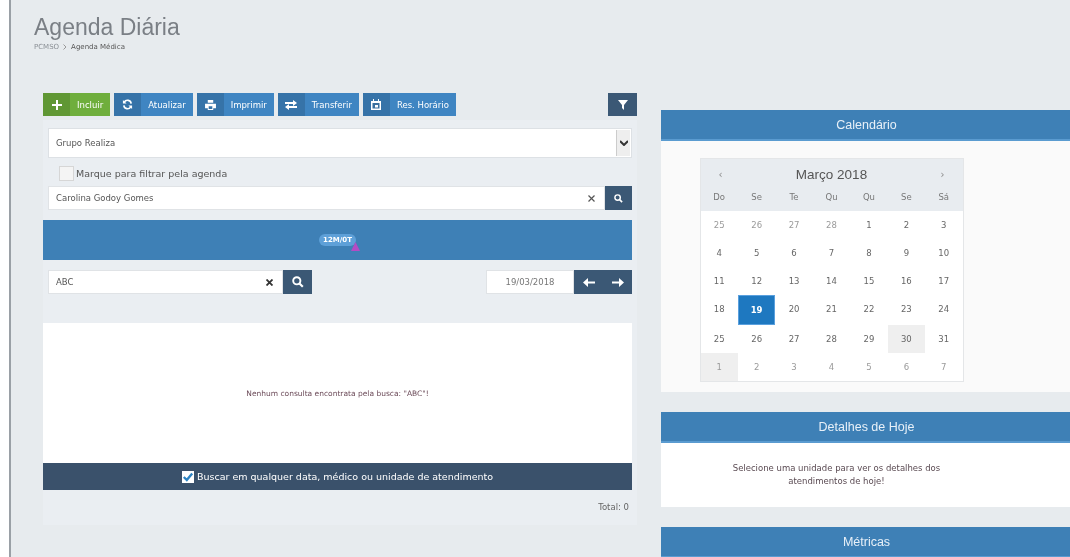 The image size is (1070, 557). What do you see at coordinates (944, 253) in the screenshot?
I see `calendar-day: 10` at bounding box center [944, 253].